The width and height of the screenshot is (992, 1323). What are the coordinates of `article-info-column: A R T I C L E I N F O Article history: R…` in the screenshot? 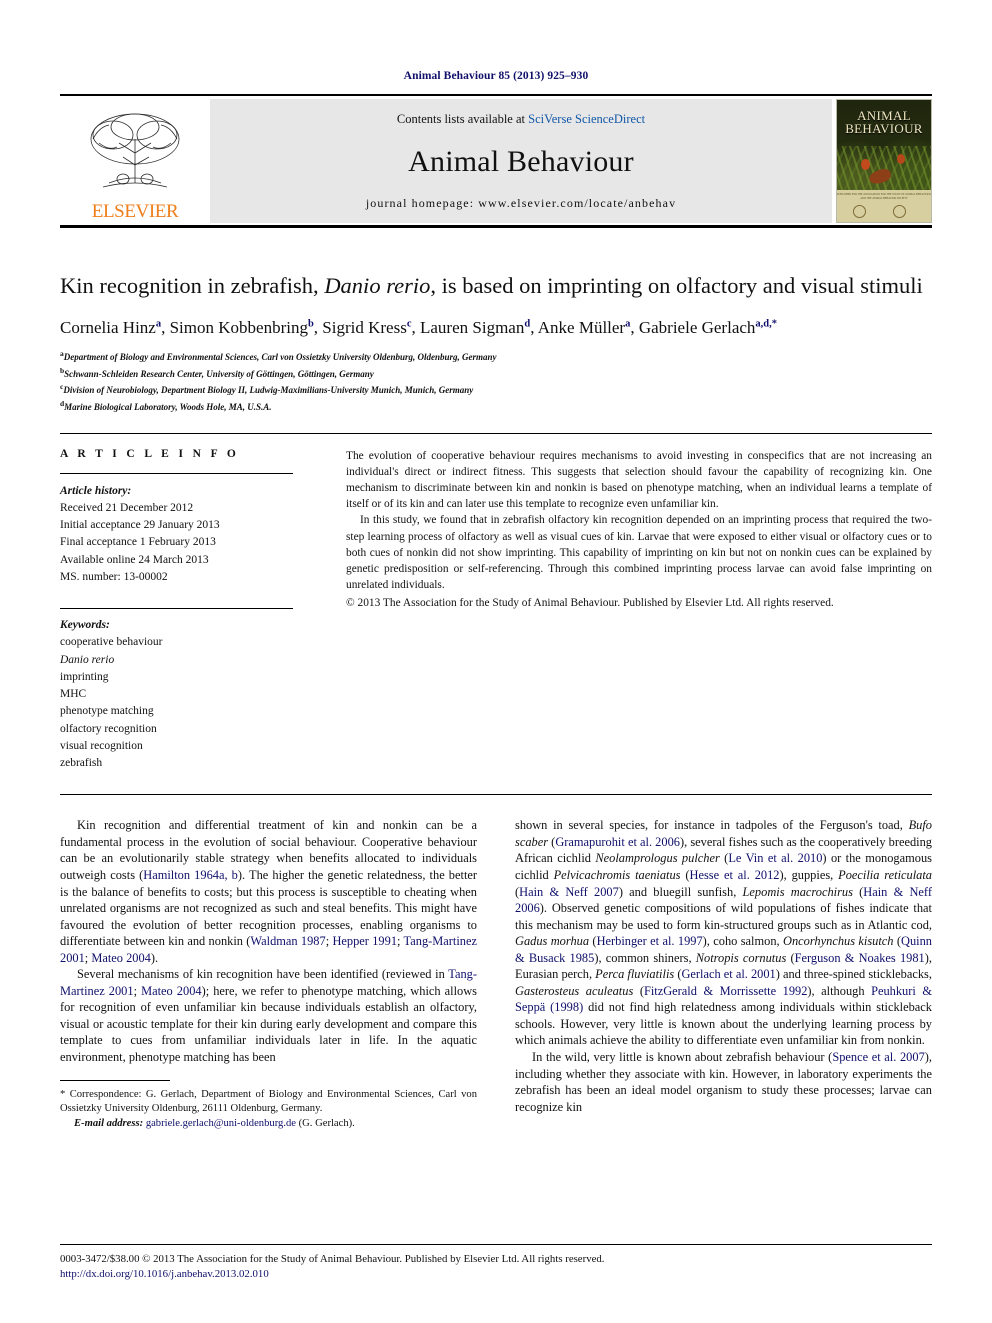 It's located at (201, 610).